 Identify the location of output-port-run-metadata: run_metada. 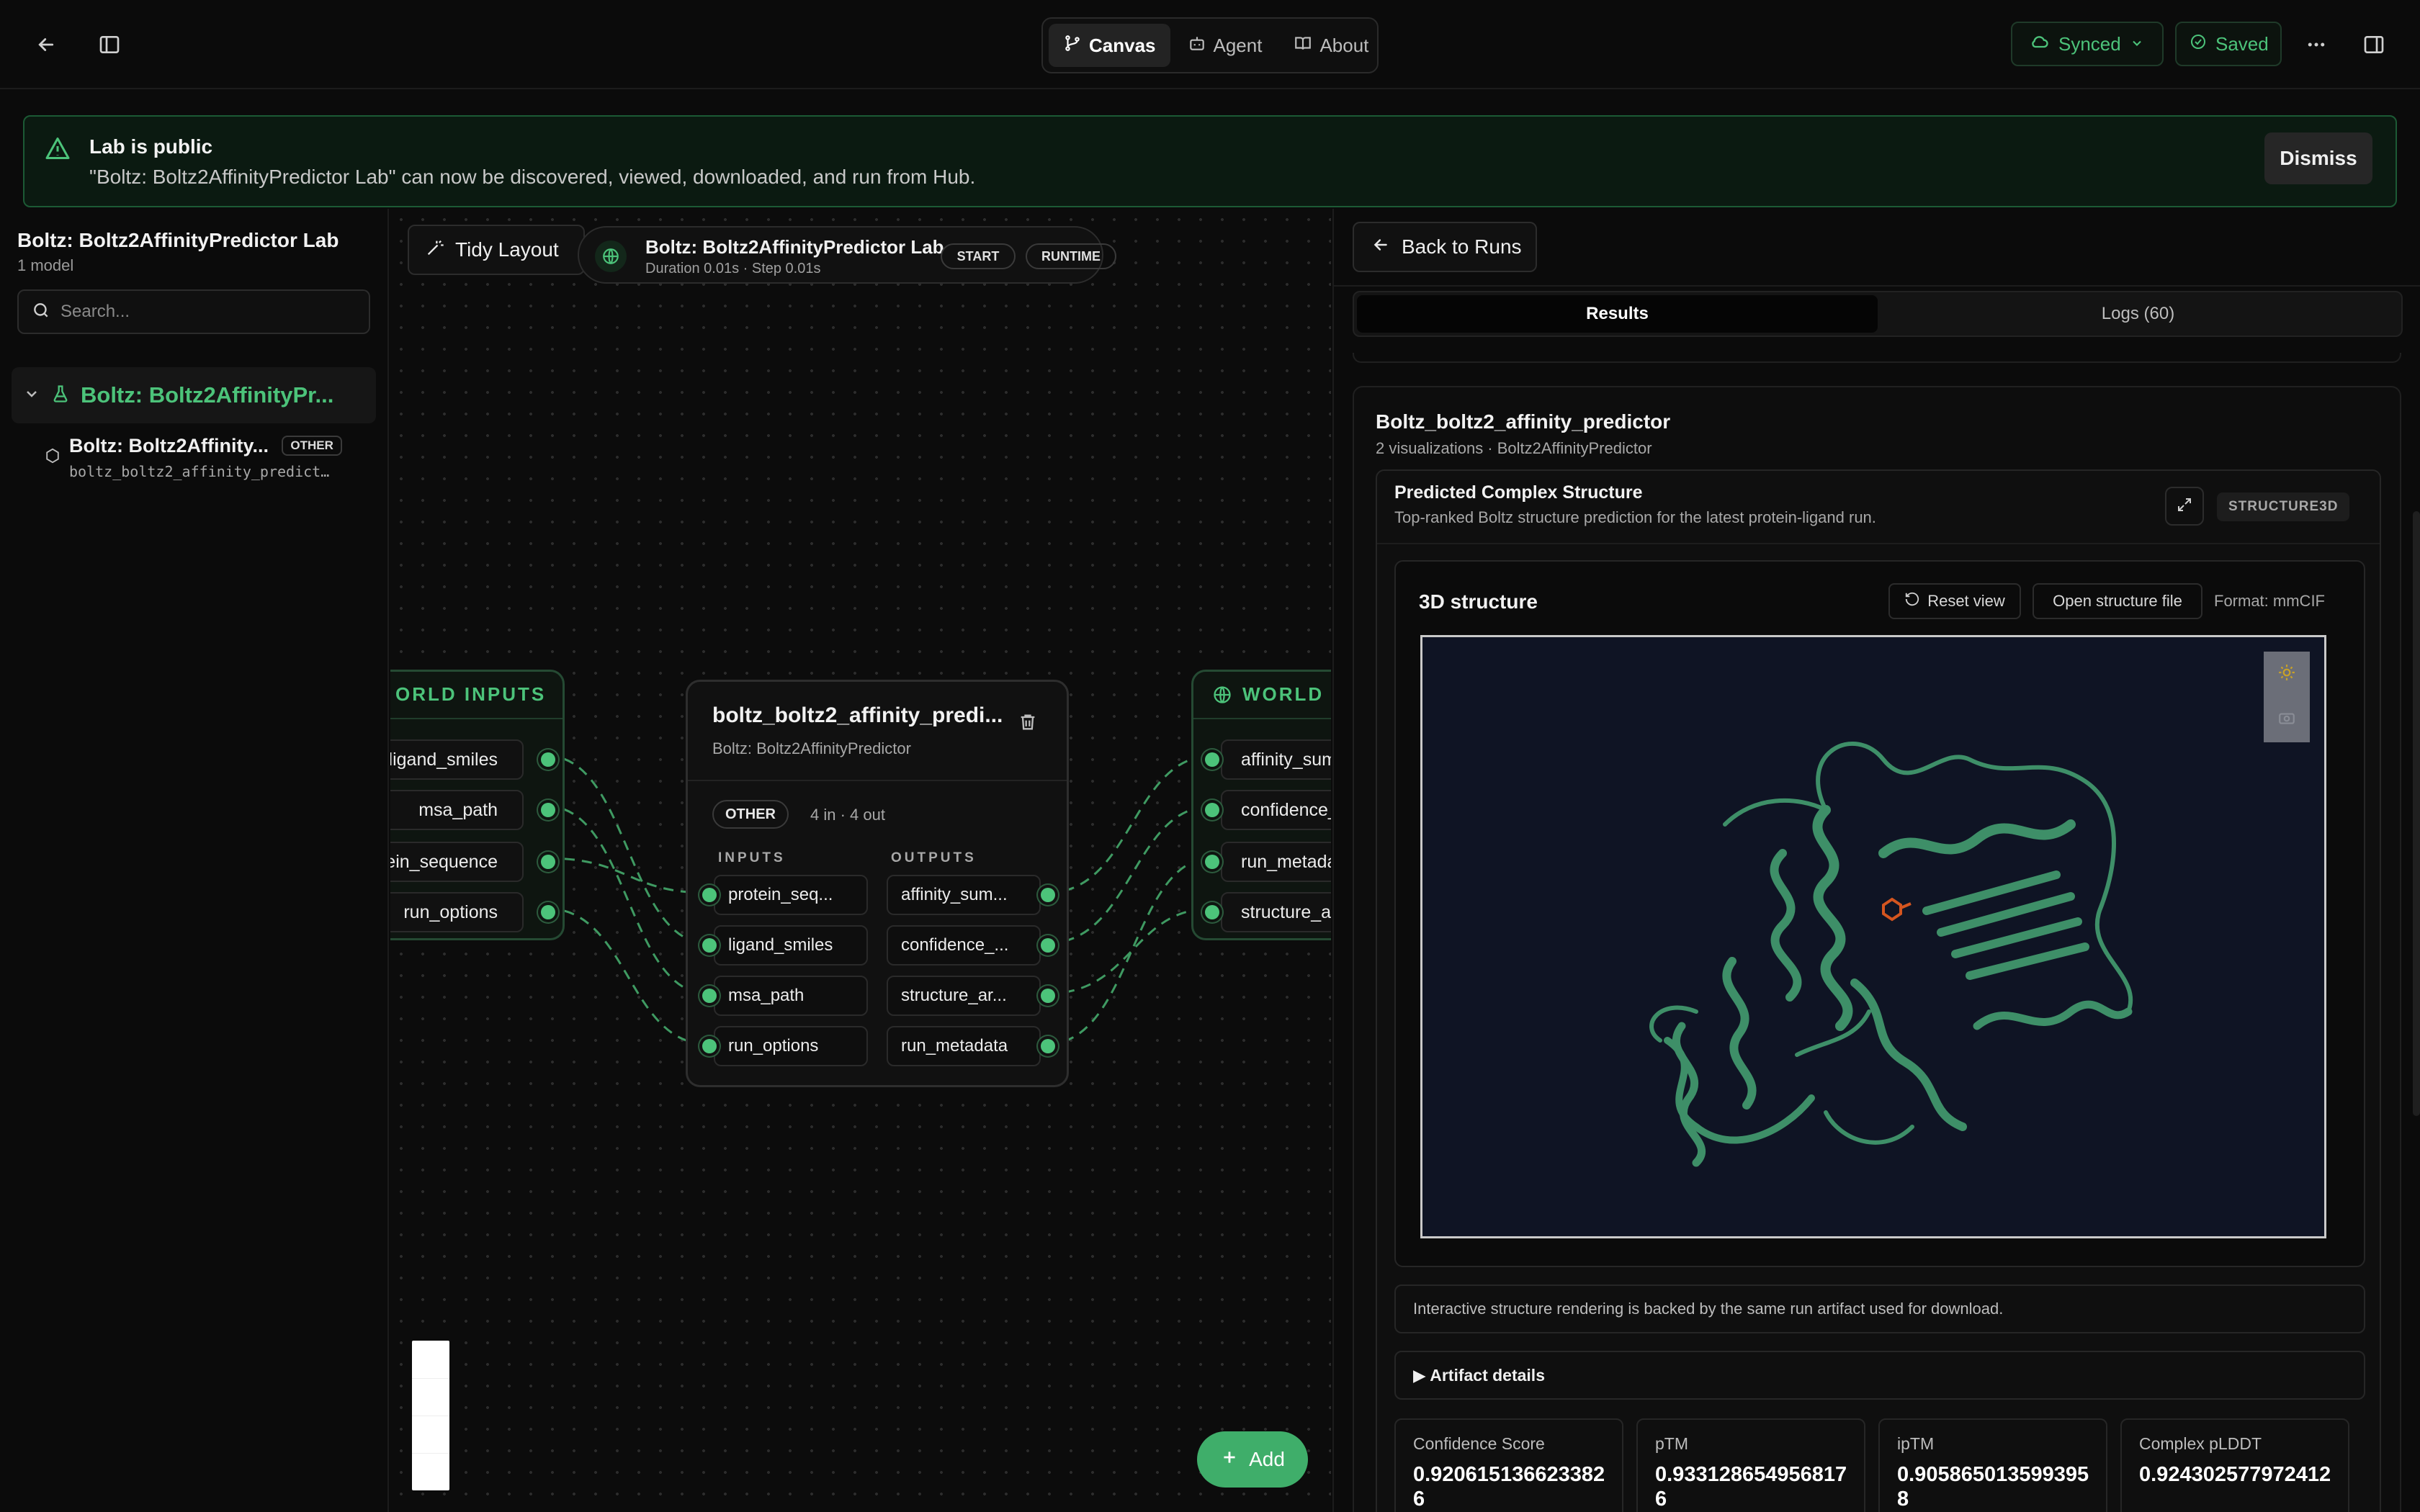
(1276, 862).